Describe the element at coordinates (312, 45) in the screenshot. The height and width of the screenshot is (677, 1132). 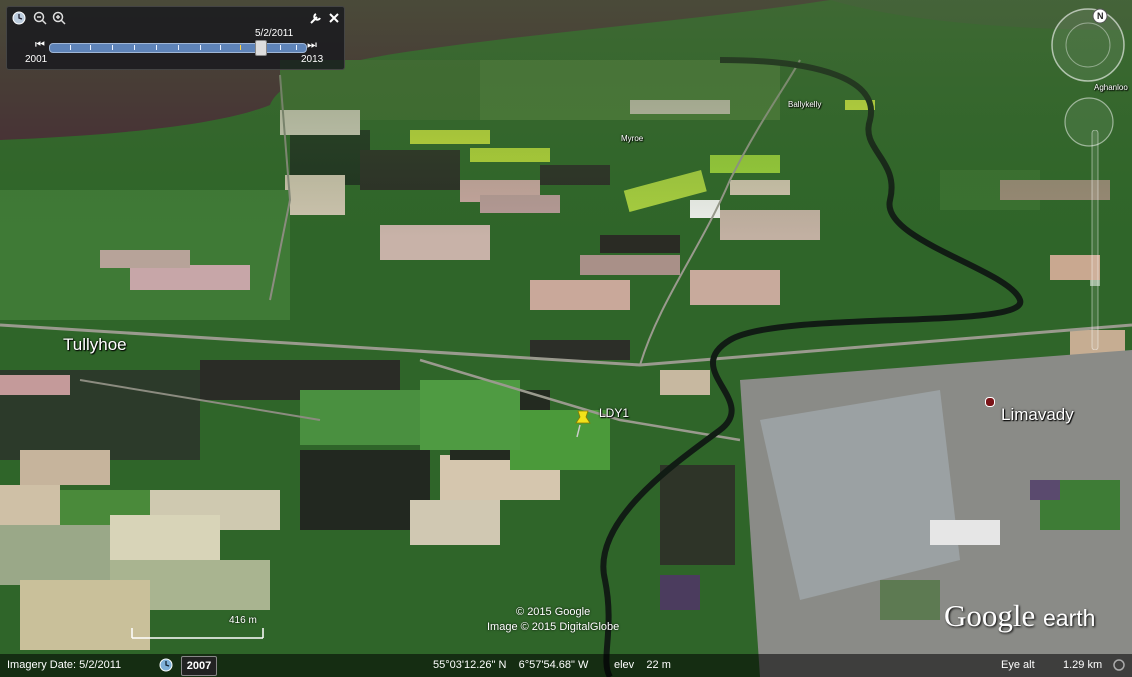
I see `timeline-next-button: ⏭` at that location.